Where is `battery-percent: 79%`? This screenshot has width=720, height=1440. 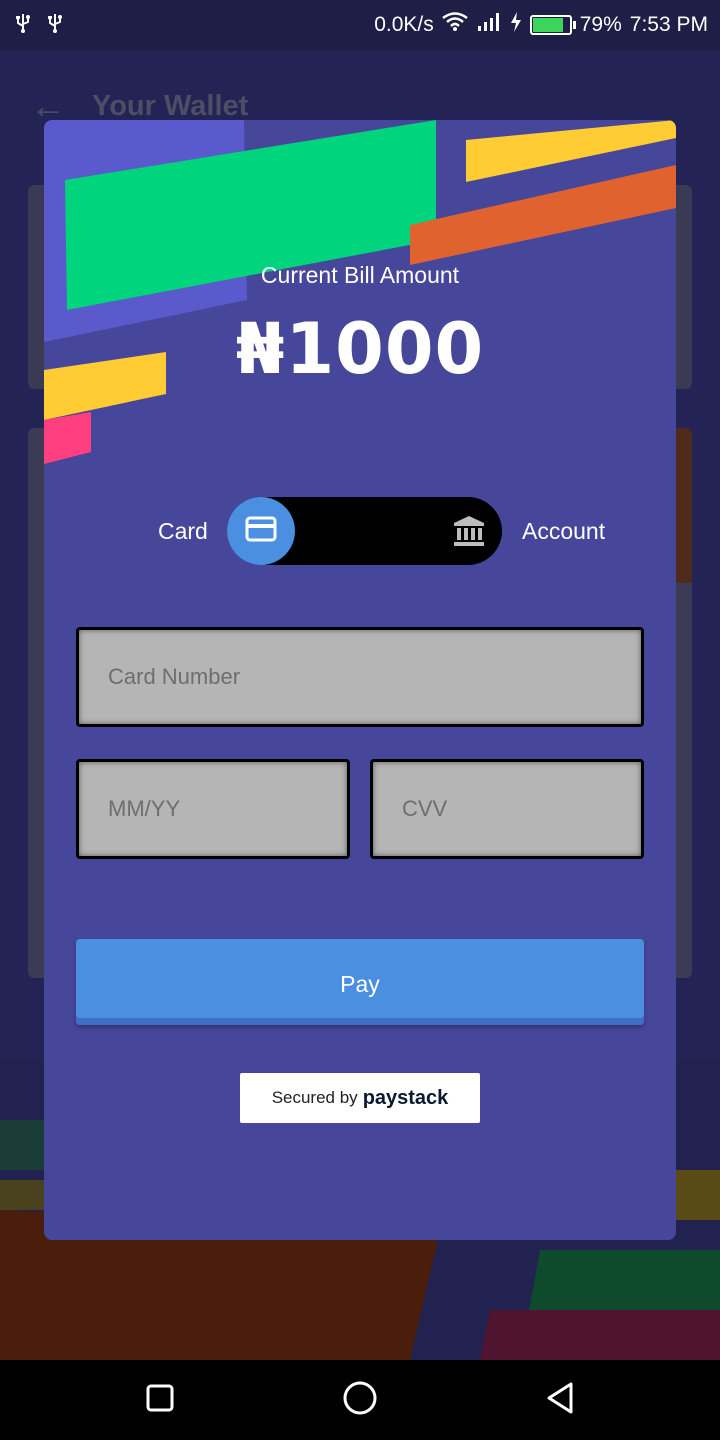
battery-percent: 79% is located at coordinates (600, 24).